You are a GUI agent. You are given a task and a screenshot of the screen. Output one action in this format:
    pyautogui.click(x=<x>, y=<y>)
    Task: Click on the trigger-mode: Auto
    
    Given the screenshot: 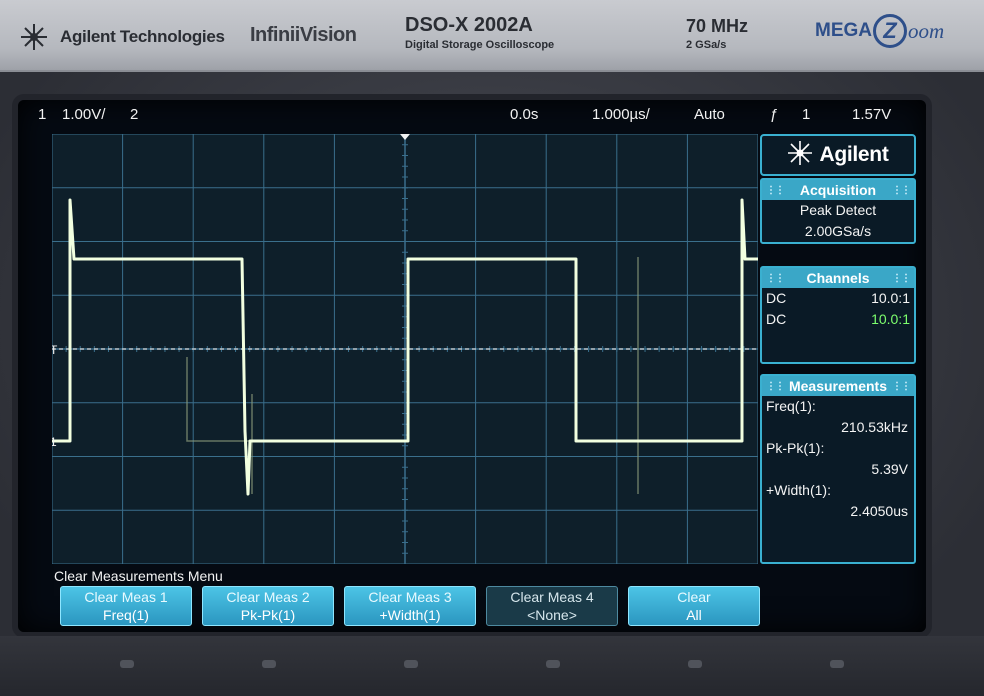 What is the action you would take?
    pyautogui.click(x=709, y=114)
    